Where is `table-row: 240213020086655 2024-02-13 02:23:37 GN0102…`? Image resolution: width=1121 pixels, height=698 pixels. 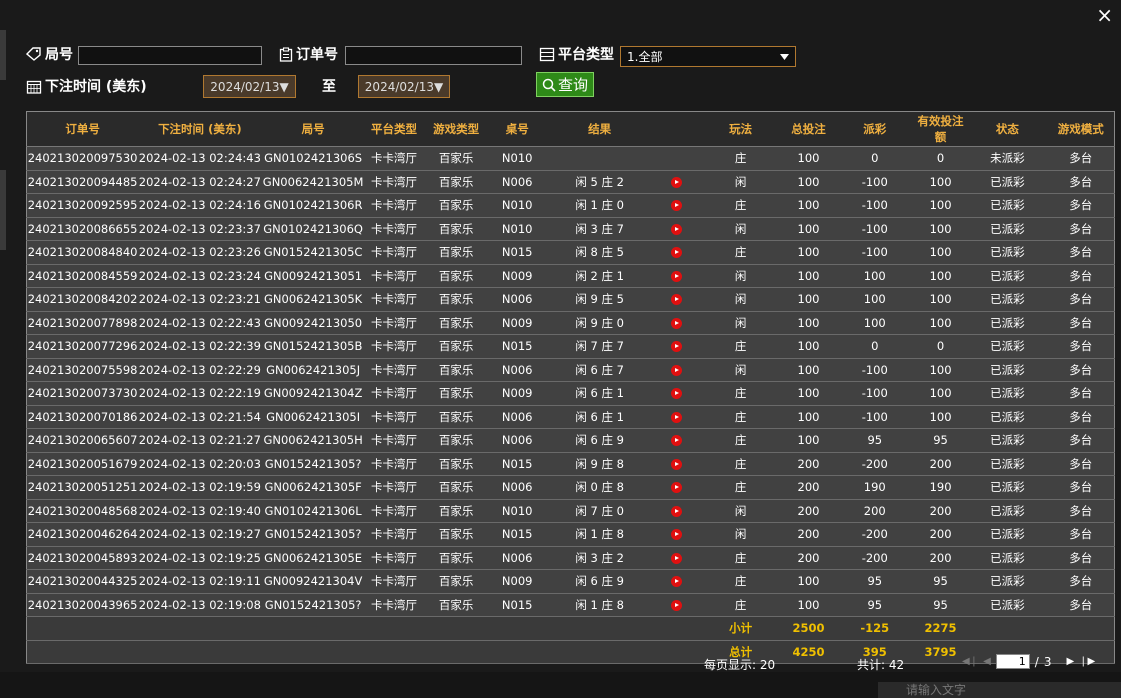
table-row: 240213020086655 2024-02-13 02:23:37 GN0102… is located at coordinates (570, 229).